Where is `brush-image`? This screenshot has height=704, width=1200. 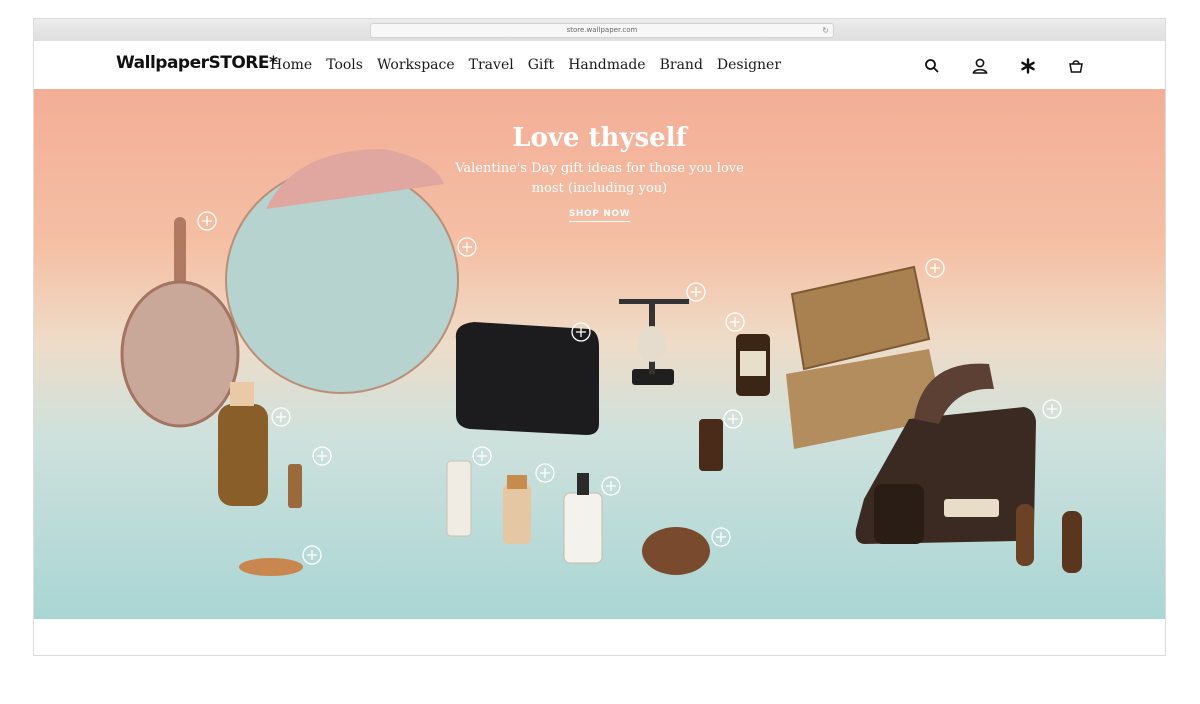
brush-image is located at coordinates (899, 514).